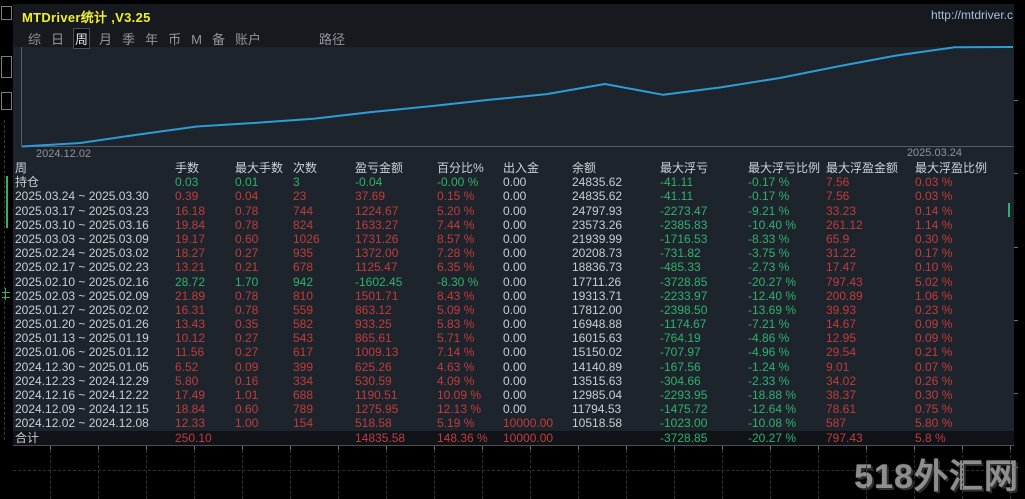 The width and height of the screenshot is (1025, 499). What do you see at coordinates (332, 38) in the screenshot?
I see `path-button: 路径` at bounding box center [332, 38].